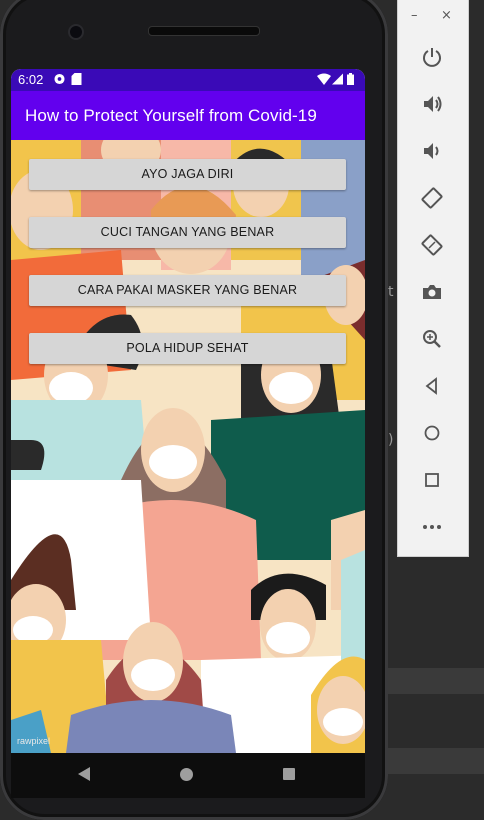 The height and width of the screenshot is (820, 484). What do you see at coordinates (187, 290) in the screenshot?
I see `cara-pakai-masker-button: CARA PAKAI MASKER YANG BENAR` at bounding box center [187, 290].